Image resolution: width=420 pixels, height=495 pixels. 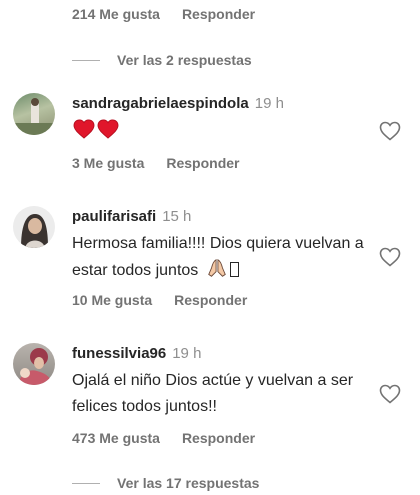 What do you see at coordinates (160, 103) in the screenshot?
I see `username: sandragabrielaespindola` at bounding box center [160, 103].